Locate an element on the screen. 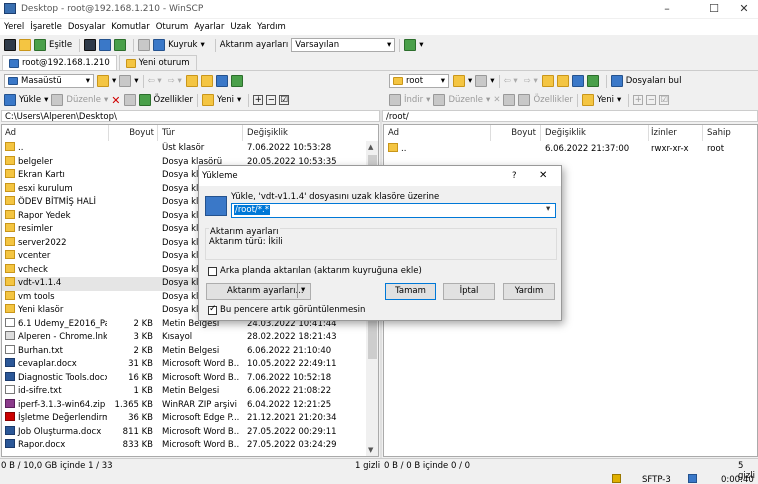 The image size is (758, 484). scroll-up-icon: ▲ is located at coordinates (370, 147).